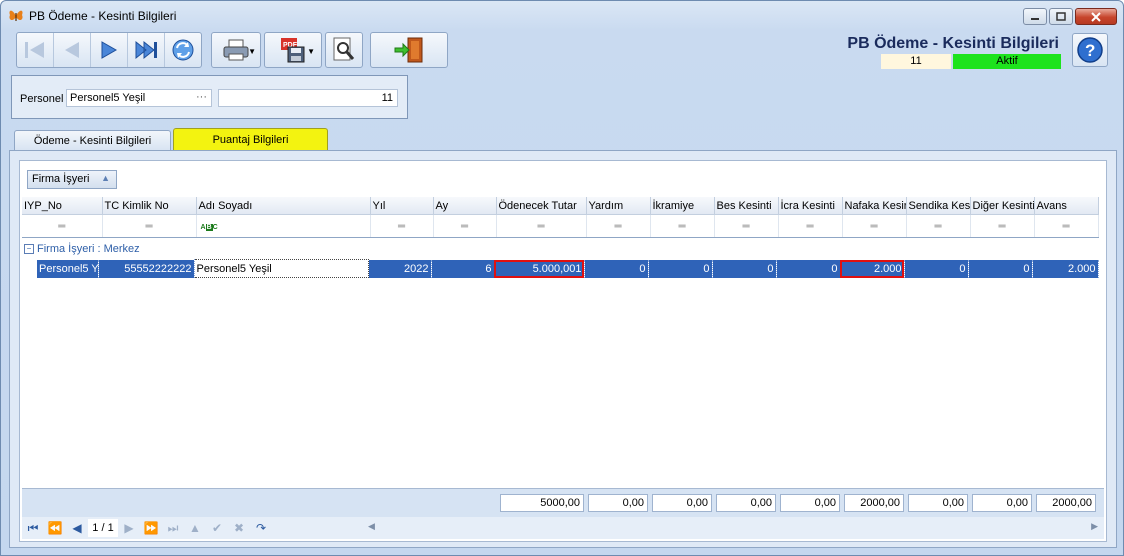  I want to click on minimize-icon, so click(1035, 18).